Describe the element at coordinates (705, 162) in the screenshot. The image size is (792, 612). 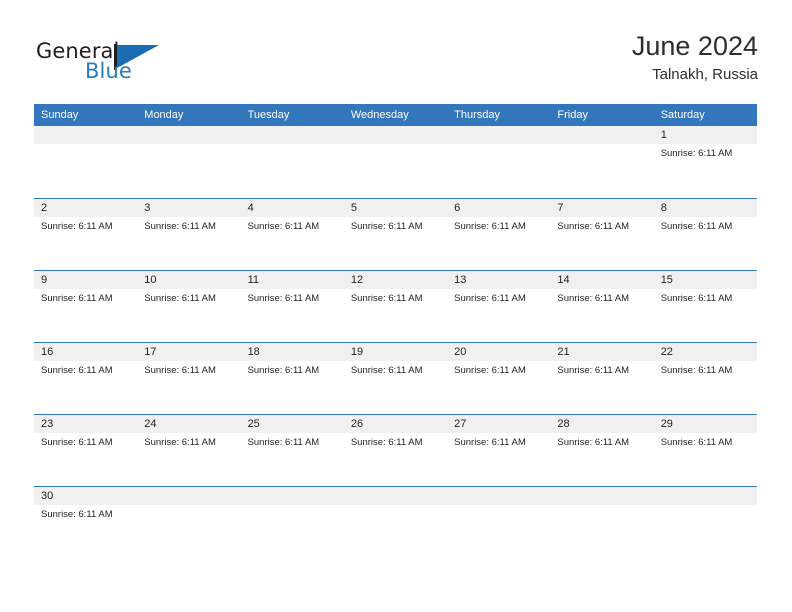
I see `calendar-day-cell-1: 1 Sunrise: 6:11 AM` at that location.